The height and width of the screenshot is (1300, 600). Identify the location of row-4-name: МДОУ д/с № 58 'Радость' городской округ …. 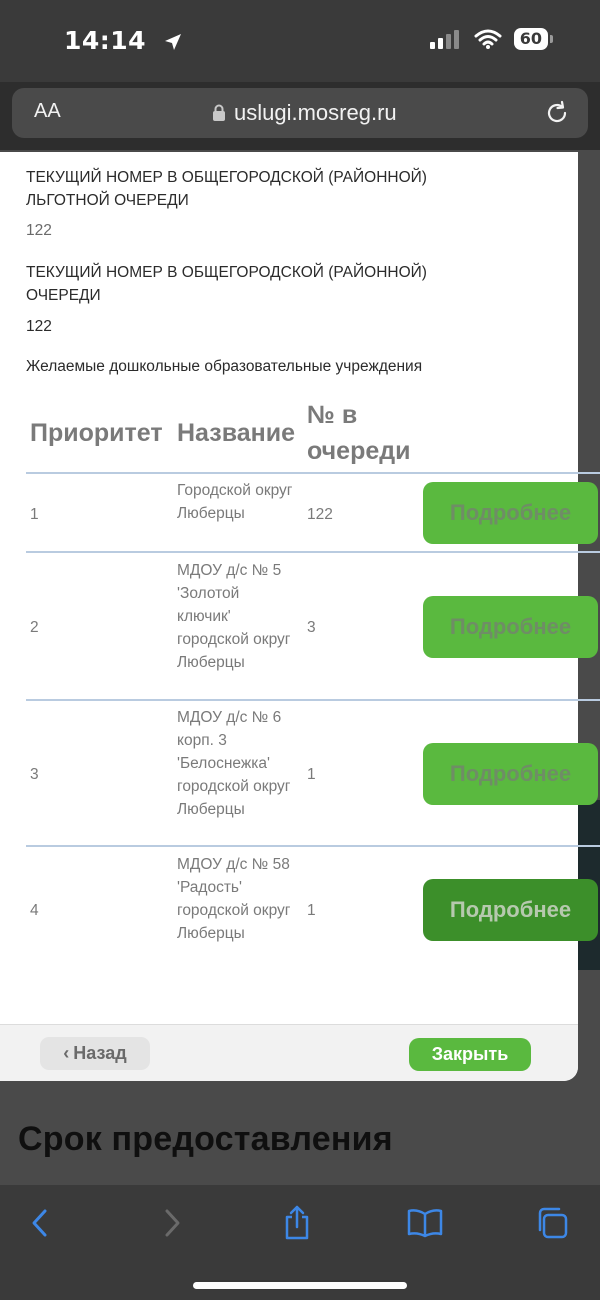
(234, 899).